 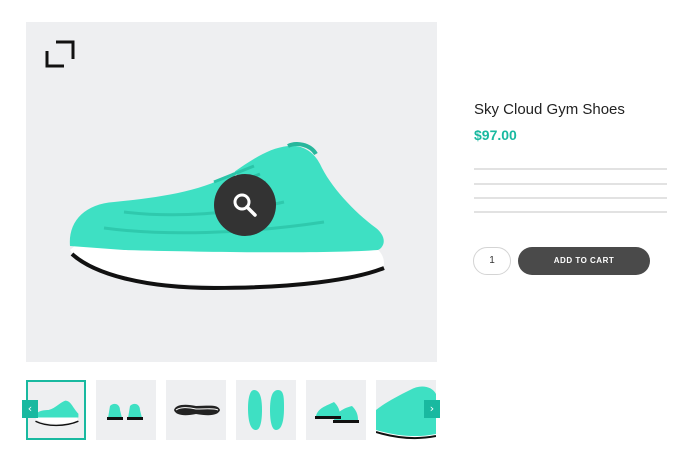 I want to click on zoom-button, so click(x=245, y=205).